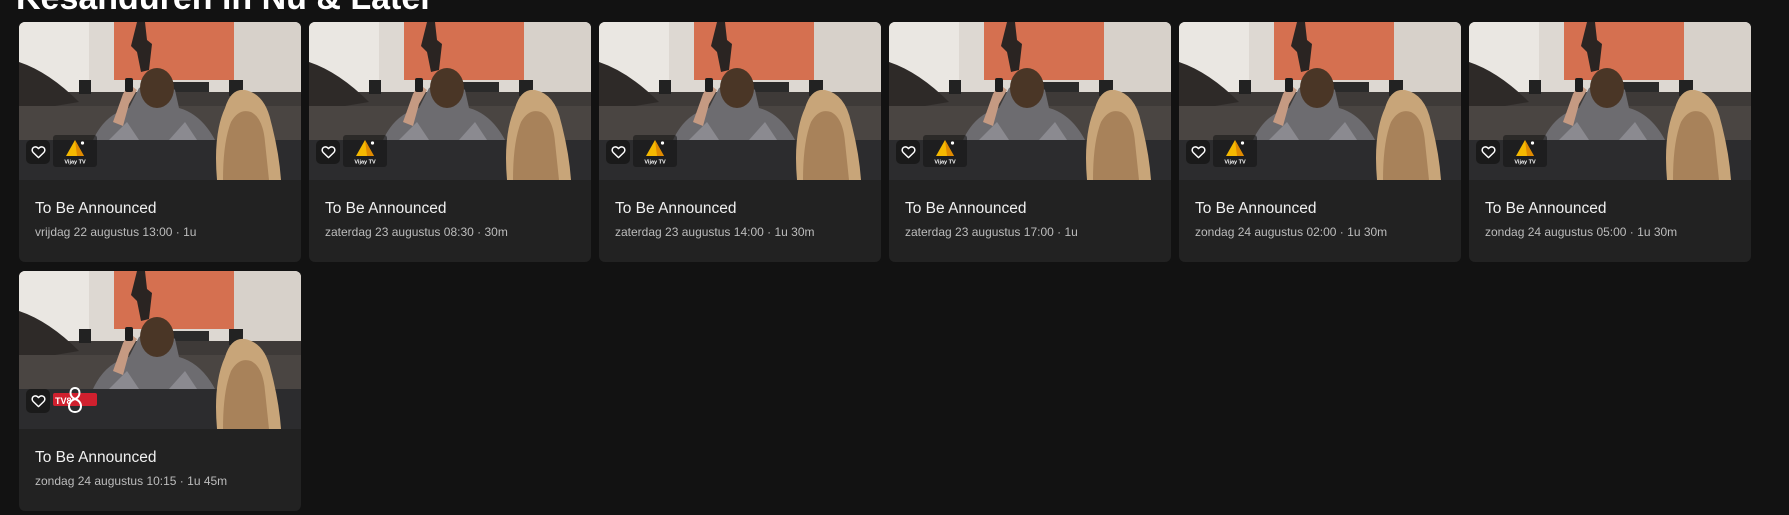 The width and height of the screenshot is (1789, 515). I want to click on program-time: 14:00, so click(748, 232).